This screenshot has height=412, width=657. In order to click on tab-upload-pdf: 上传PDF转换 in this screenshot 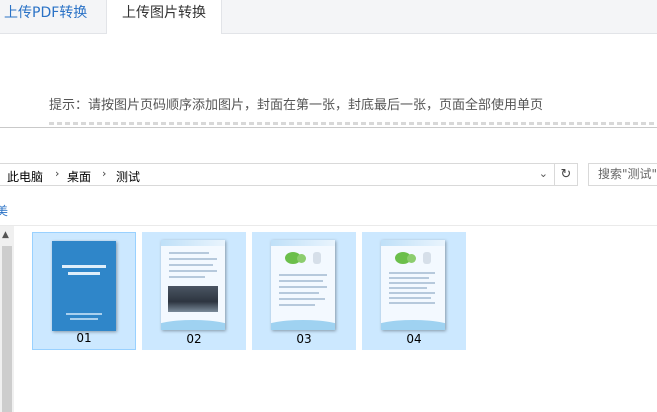, I will do `click(53, 16)`.